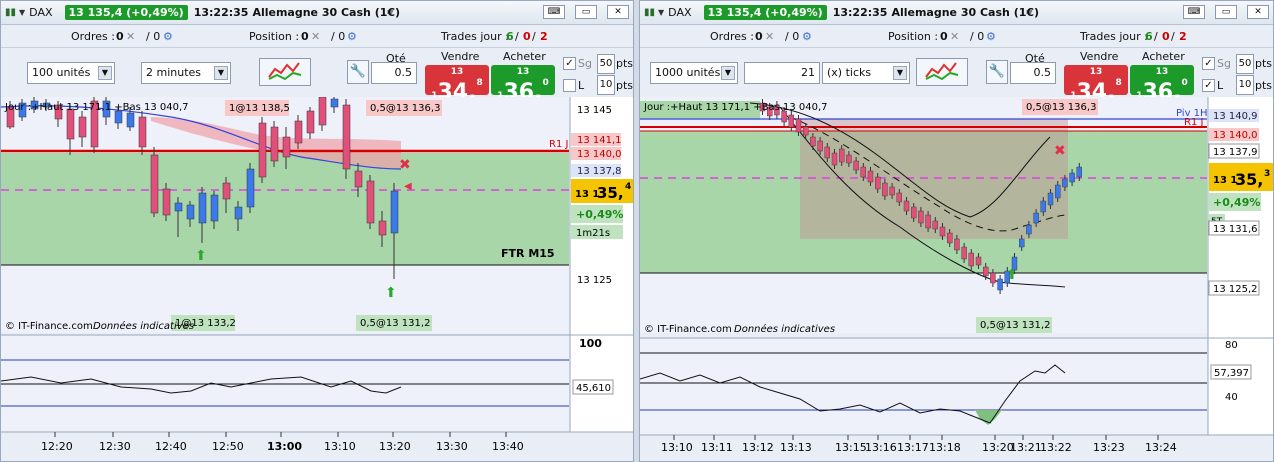 The width and height of the screenshot is (1274, 462). I want to click on ftr-label: FTR M15, so click(528, 253).